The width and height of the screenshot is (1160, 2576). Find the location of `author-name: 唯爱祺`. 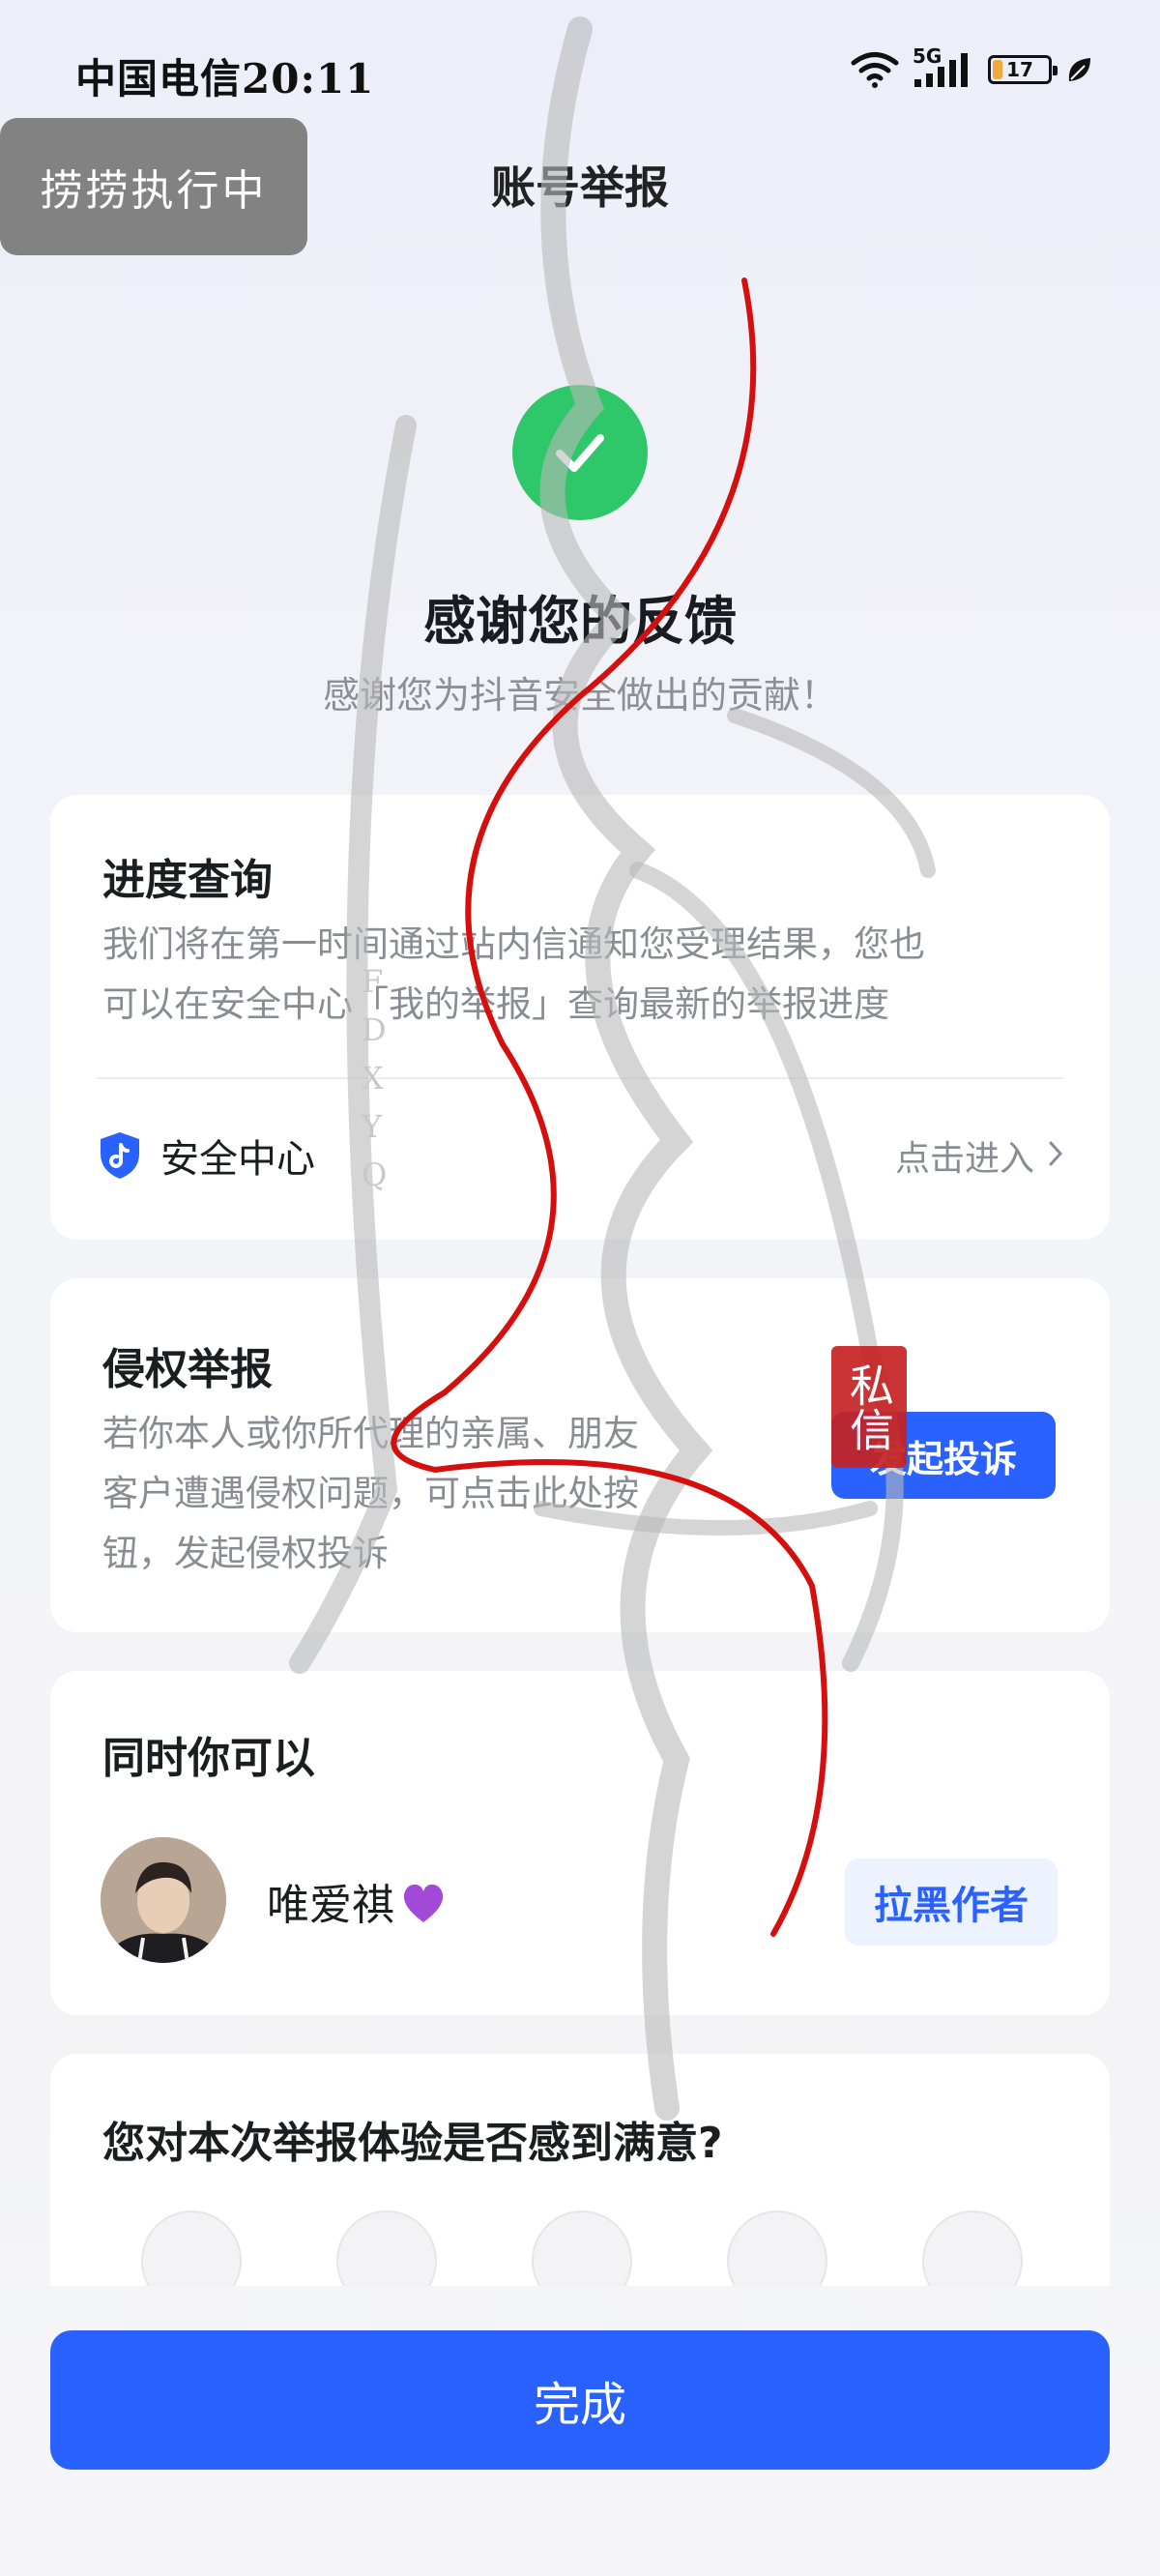

author-name: 唯爱祺 is located at coordinates (357, 1902).